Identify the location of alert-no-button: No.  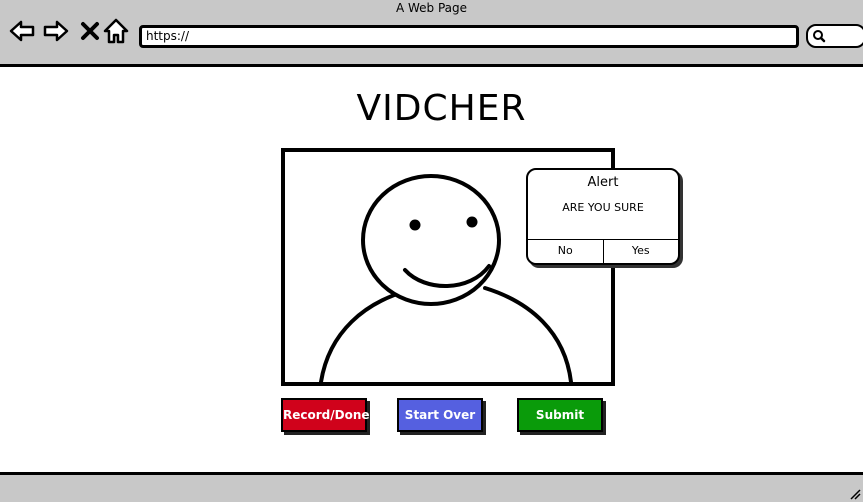
(566, 252).